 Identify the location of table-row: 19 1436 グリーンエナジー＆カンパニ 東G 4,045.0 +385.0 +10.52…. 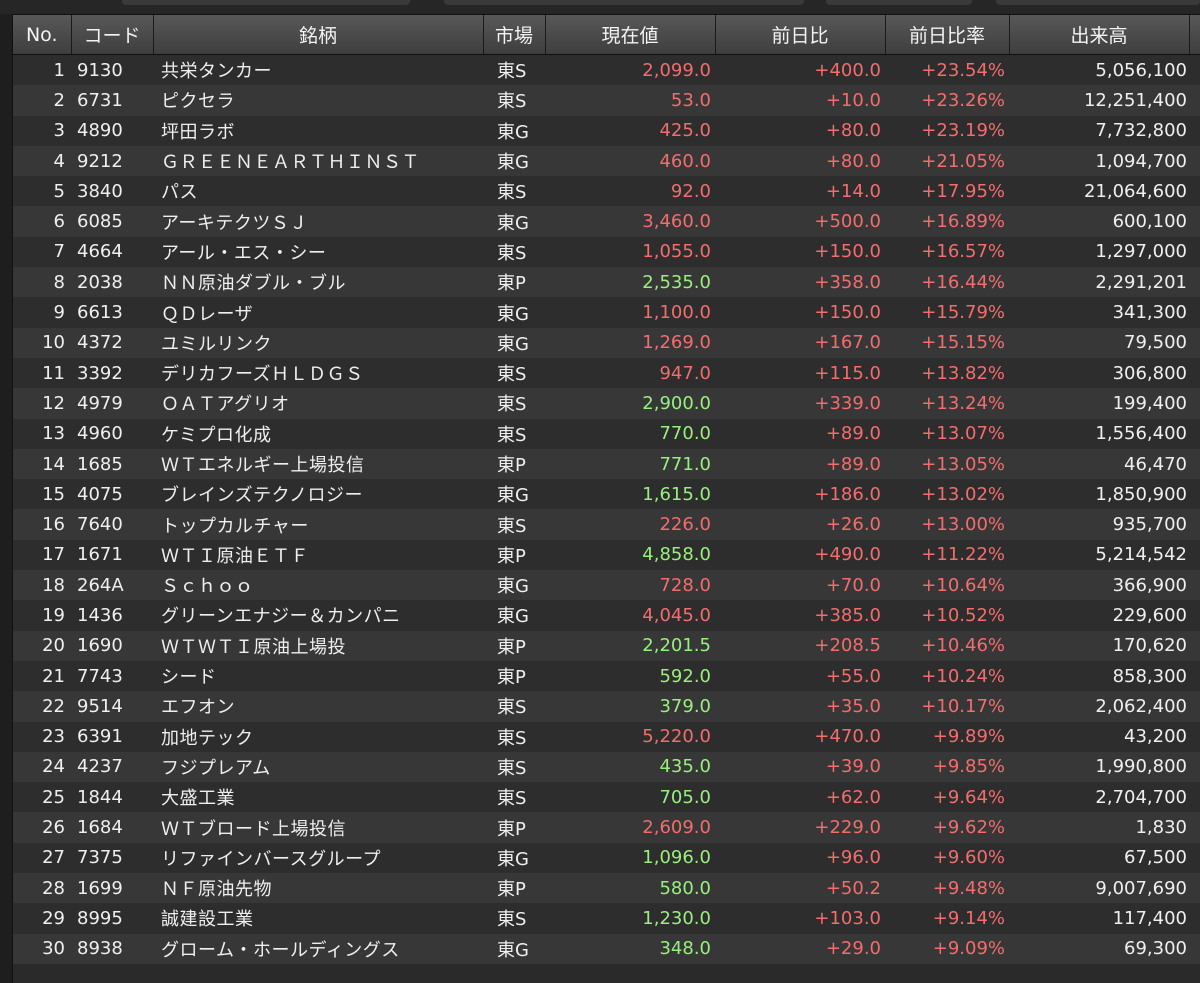
(606, 615).